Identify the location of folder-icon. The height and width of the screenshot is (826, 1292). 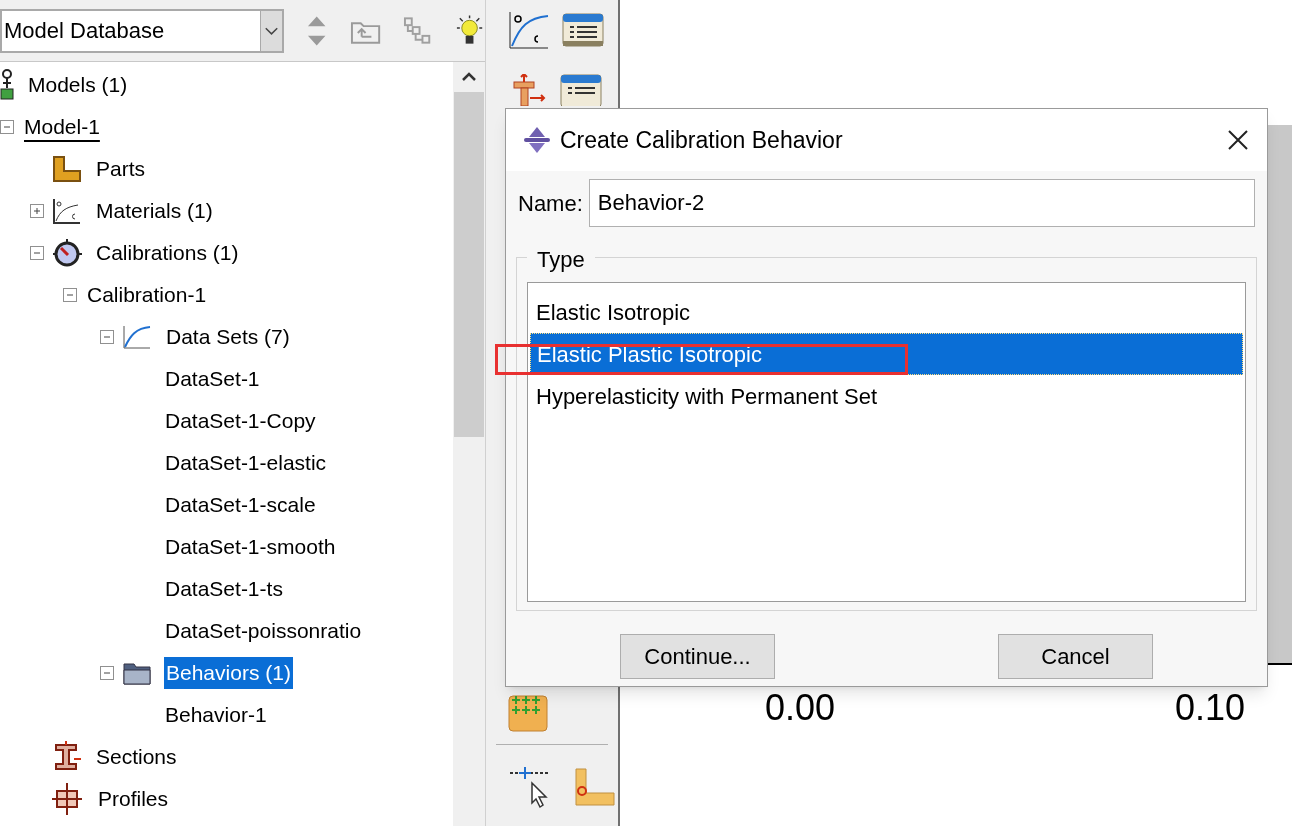
(137, 673).